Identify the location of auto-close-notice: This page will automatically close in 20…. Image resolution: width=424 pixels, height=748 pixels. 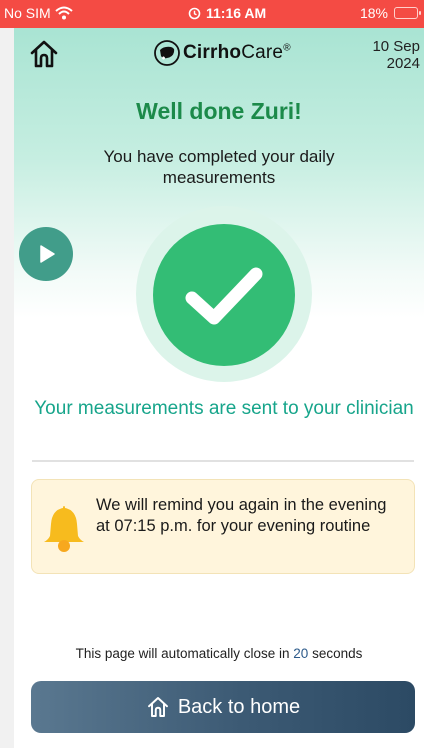
(219, 653).